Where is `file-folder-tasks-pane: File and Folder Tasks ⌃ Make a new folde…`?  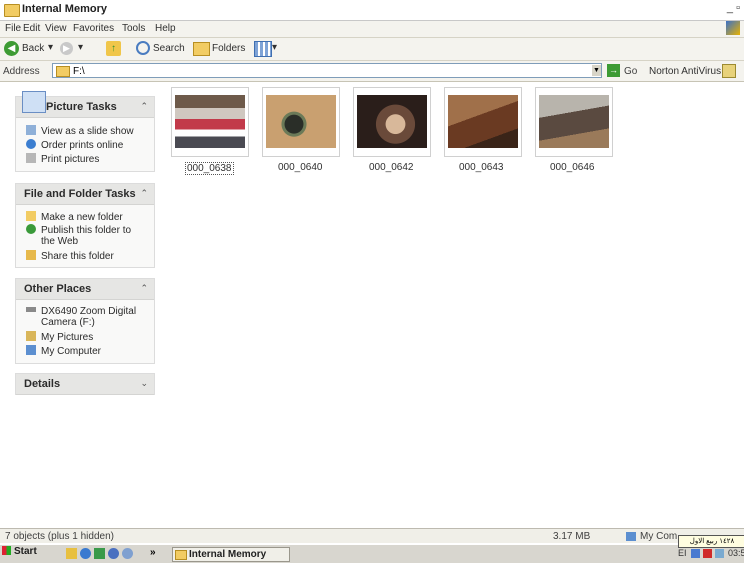 file-folder-tasks-pane: File and Folder Tasks ⌃ Make a new folde… is located at coordinates (85, 225).